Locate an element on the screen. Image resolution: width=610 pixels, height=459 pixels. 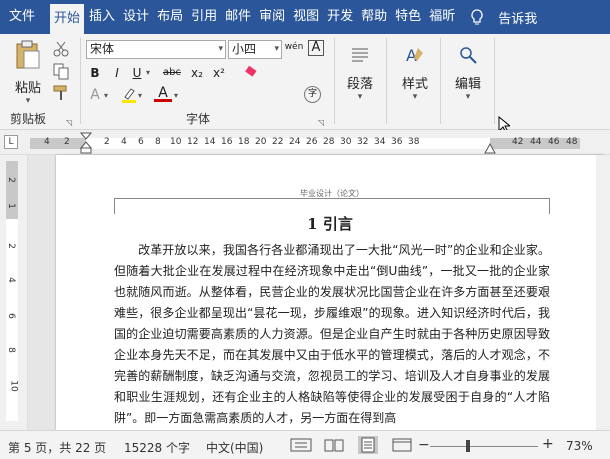
focus-mode-icon is located at coordinates (301, 445).